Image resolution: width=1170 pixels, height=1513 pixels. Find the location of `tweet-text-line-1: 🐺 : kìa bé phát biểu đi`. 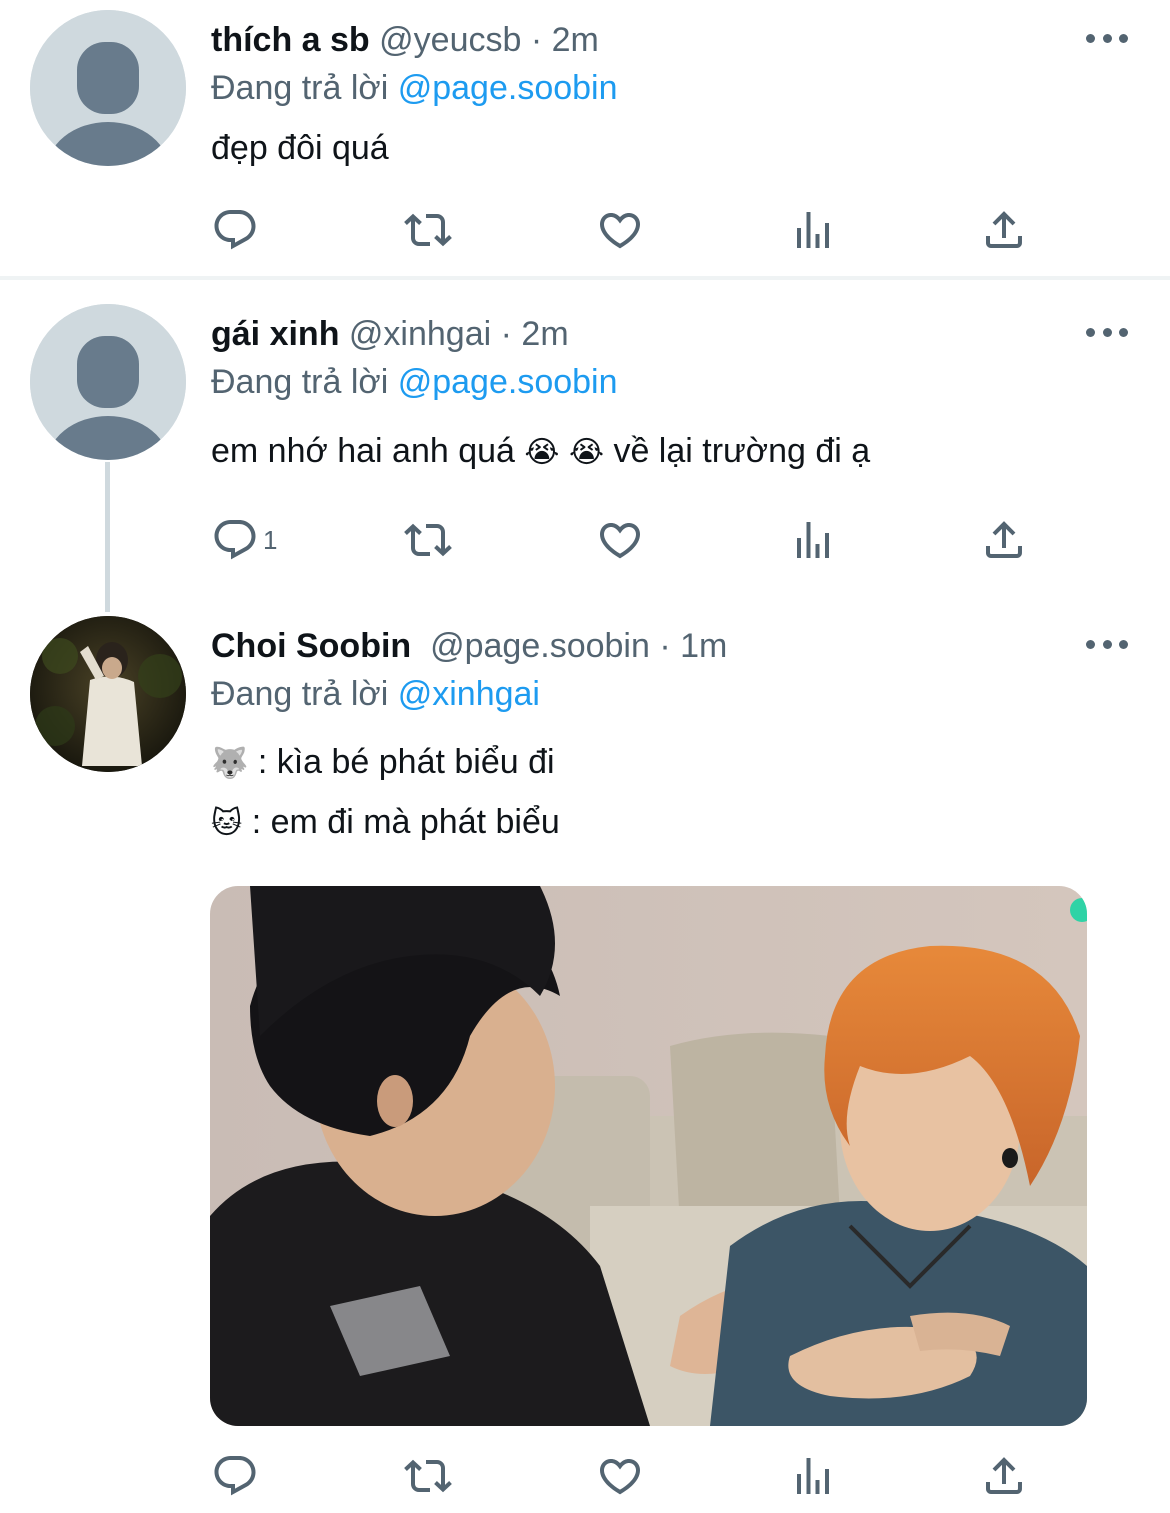

tweet-text-line-1: 🐺 : kìa bé phát biểu đi is located at coordinates (383, 763).